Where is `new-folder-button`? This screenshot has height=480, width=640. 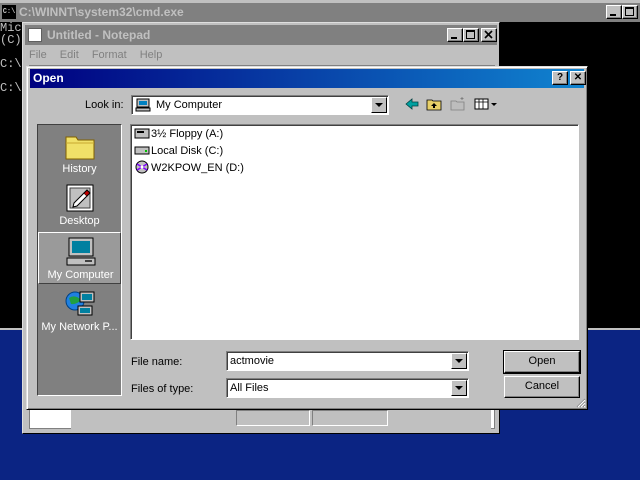 new-folder-button is located at coordinates (458, 104).